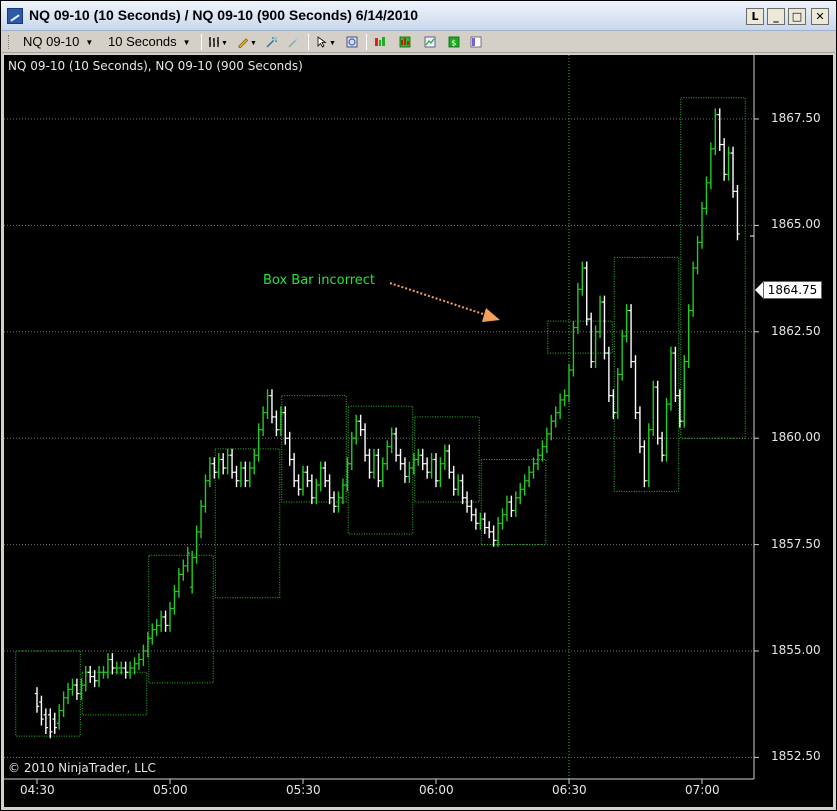 The width and height of the screenshot is (837, 811). I want to click on time-tick-label: 06:30, so click(569, 790).